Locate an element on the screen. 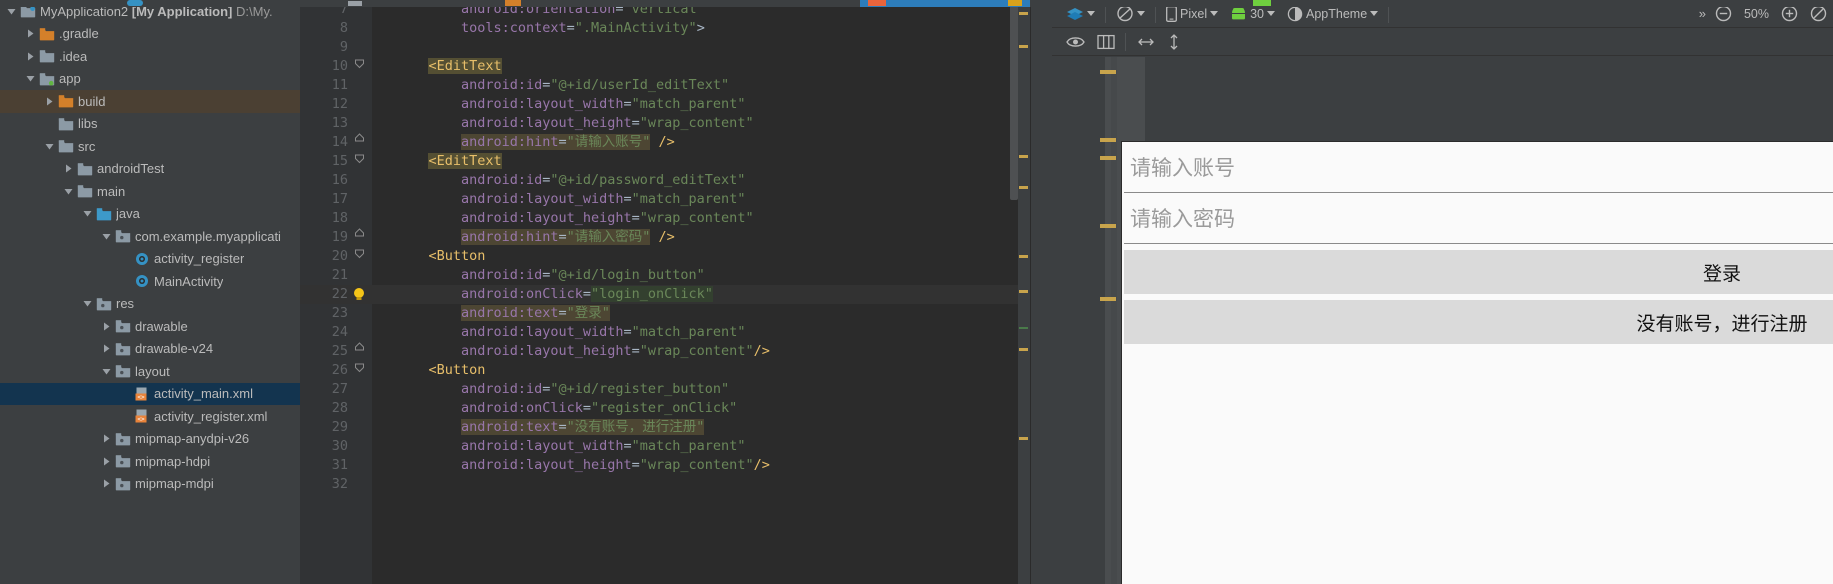  tree-item-activity-register-xml: <> activity_register.xml is located at coordinates (150, 416).